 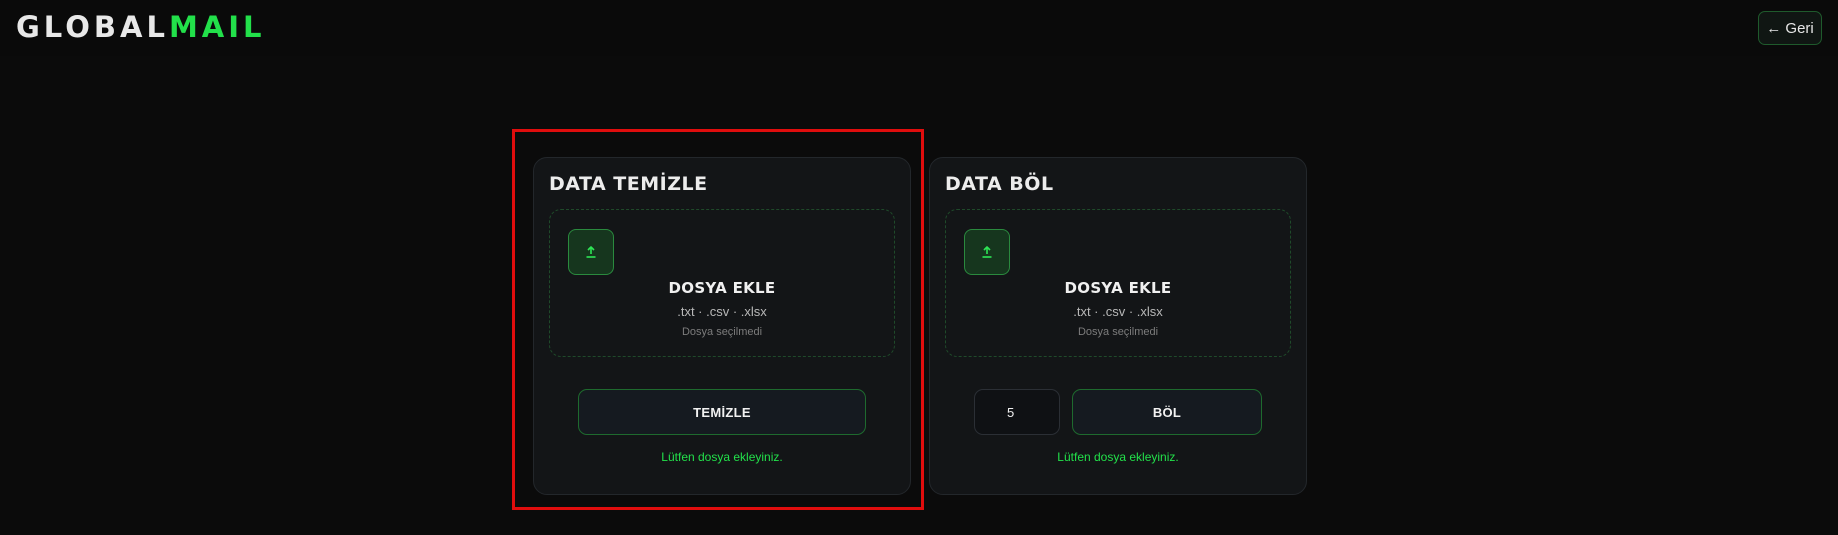 I want to click on clean-dropzone-title: DOSYA EKLE, so click(x=722, y=288).